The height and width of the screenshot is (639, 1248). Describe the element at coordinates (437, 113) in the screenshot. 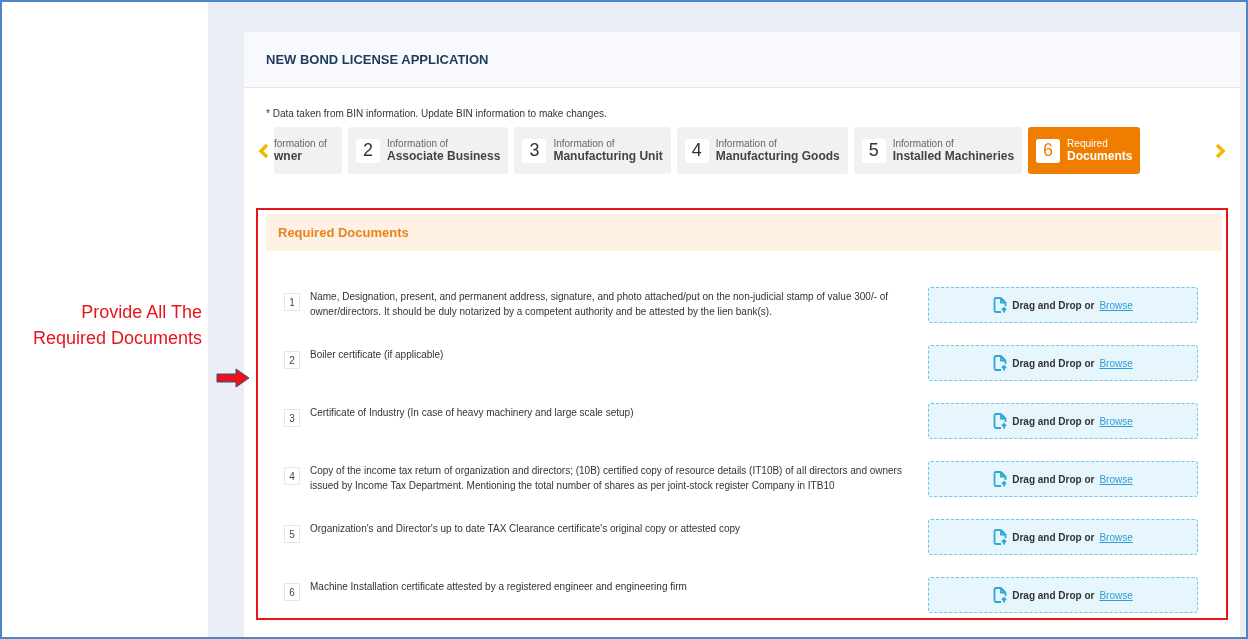

I see `note-text: * Data taken from BIN information. Update BIN information to make changes.` at that location.